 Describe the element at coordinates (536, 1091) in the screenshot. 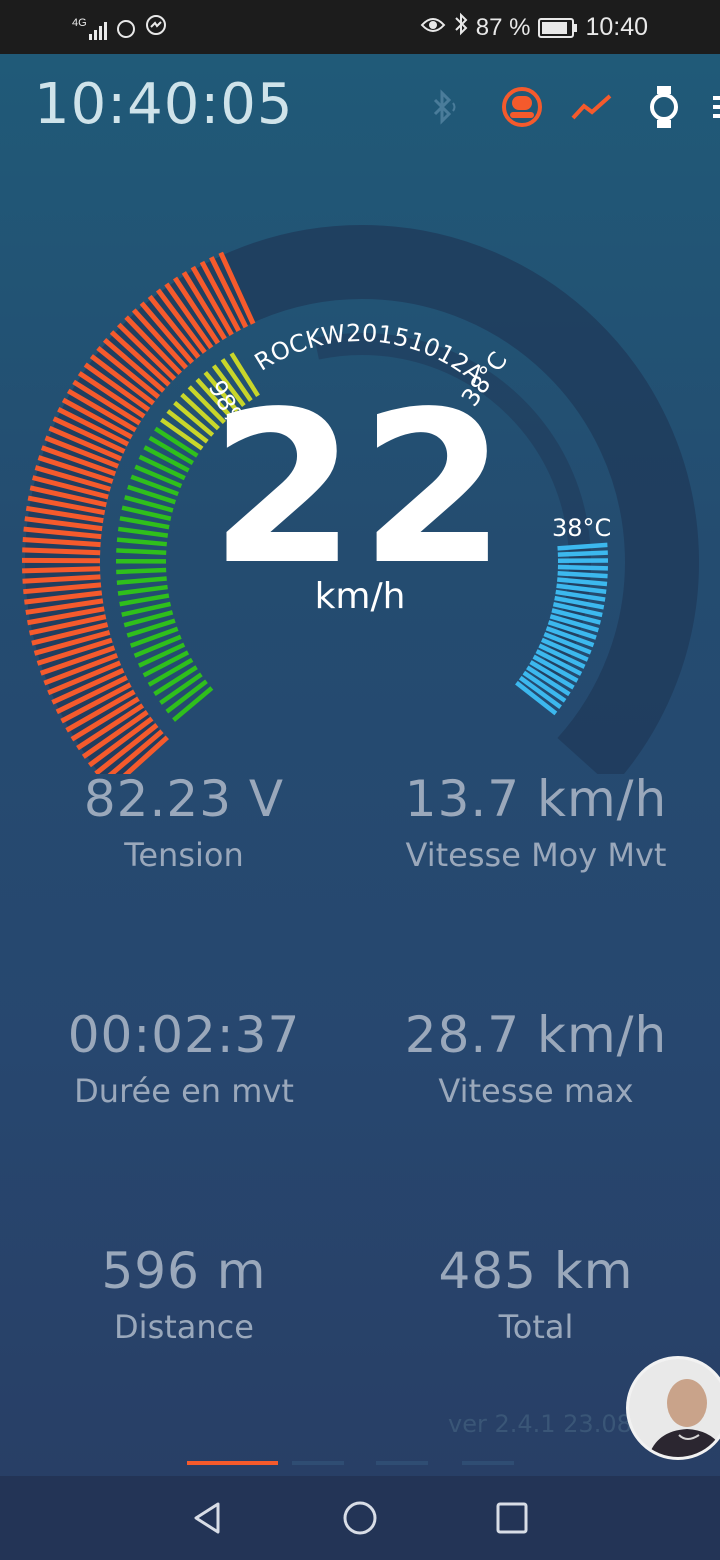

I see `stat-label: Vitesse max` at that location.